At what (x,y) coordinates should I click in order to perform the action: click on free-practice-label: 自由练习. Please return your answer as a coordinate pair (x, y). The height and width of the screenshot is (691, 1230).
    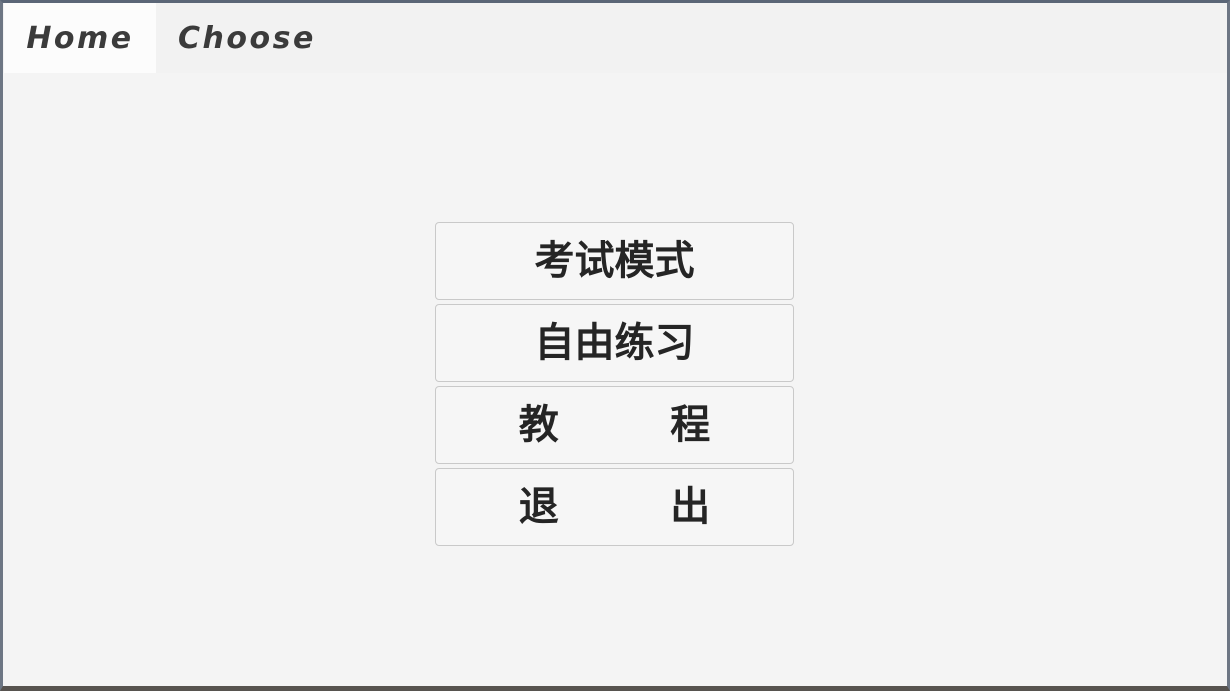
    Looking at the image, I should click on (614, 343).